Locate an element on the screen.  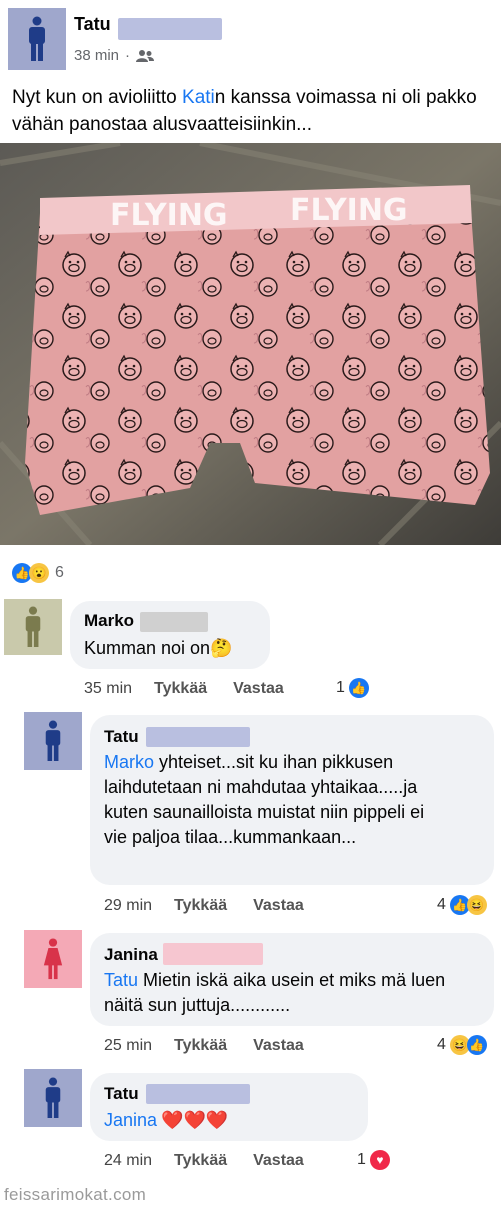
waistband-text: FLYING is located at coordinates (169, 215).